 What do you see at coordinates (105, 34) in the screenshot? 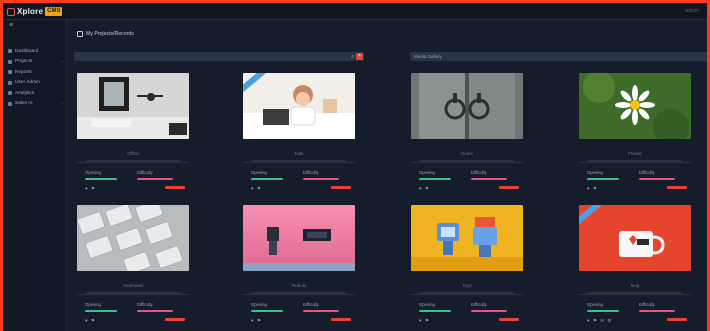
I see `page-title: My Projects/Records` at bounding box center [105, 34].